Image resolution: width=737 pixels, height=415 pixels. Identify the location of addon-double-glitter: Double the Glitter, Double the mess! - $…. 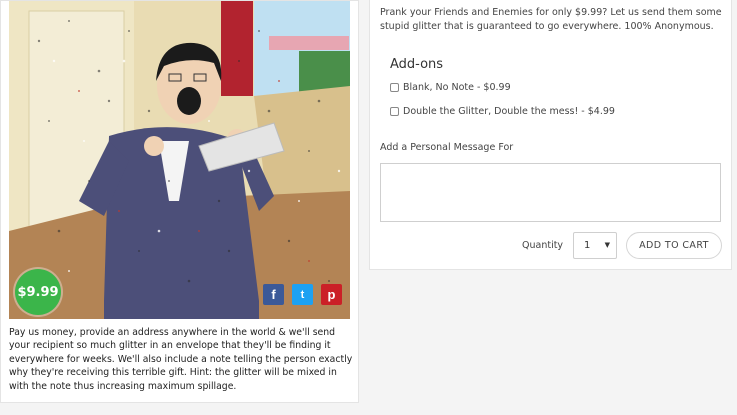
(502, 111).